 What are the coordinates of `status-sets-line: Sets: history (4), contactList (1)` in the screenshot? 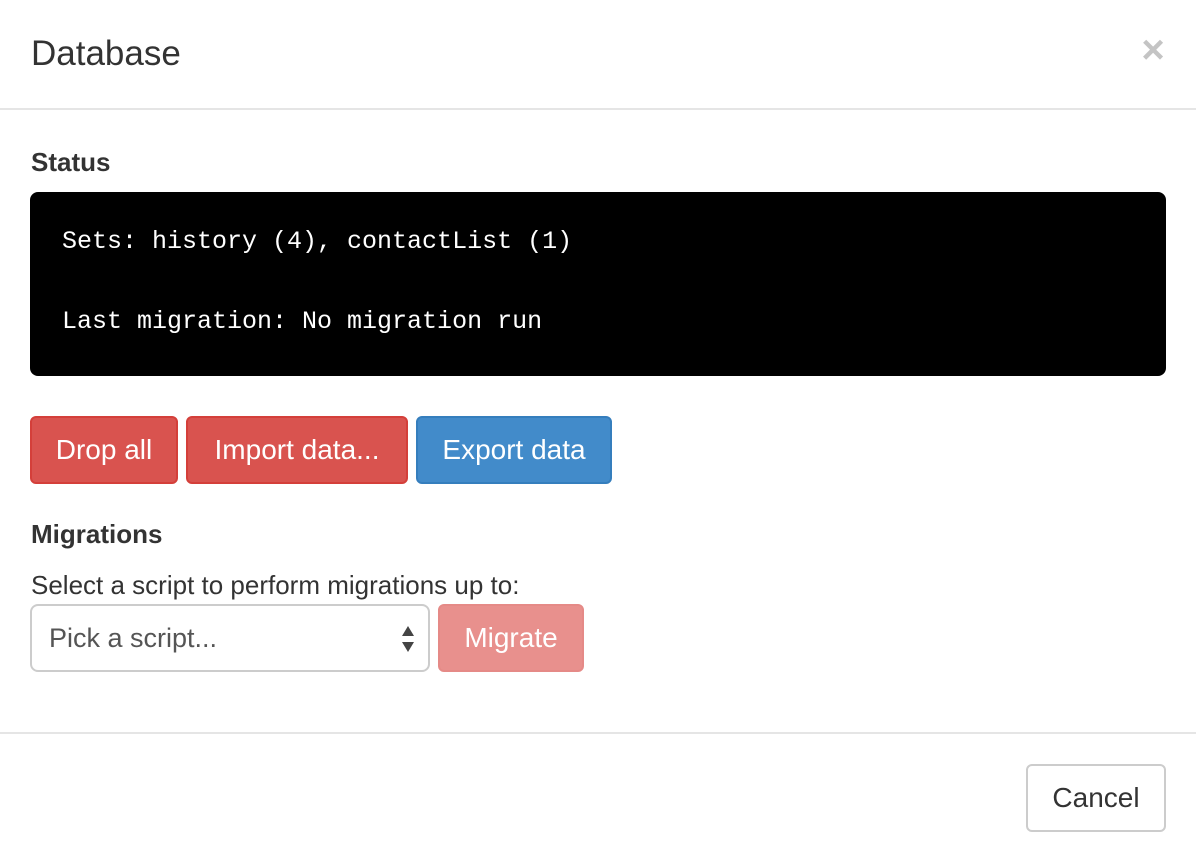 It's located at (317, 241).